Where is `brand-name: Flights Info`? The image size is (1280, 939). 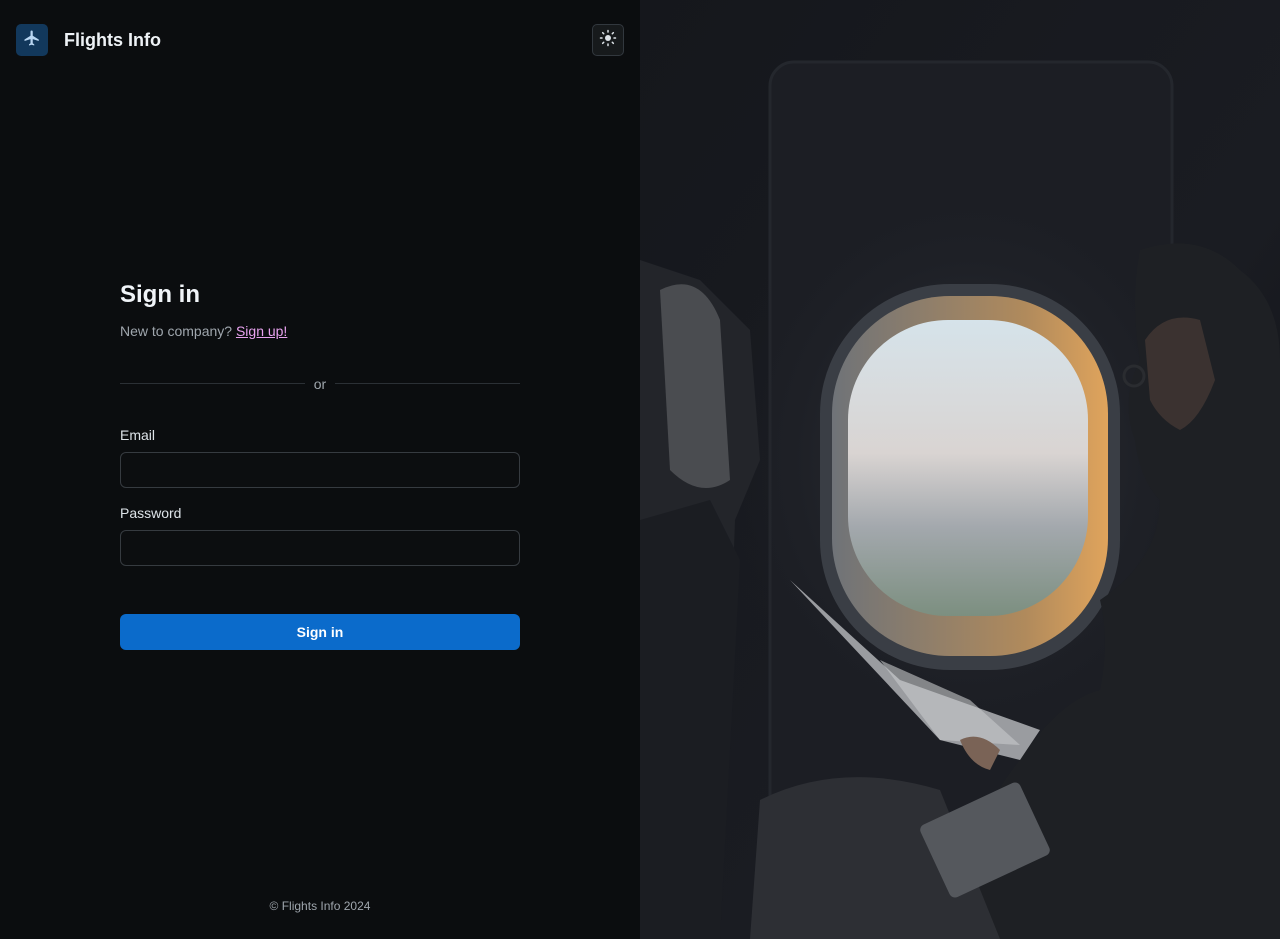 brand-name: Flights Info is located at coordinates (112, 40).